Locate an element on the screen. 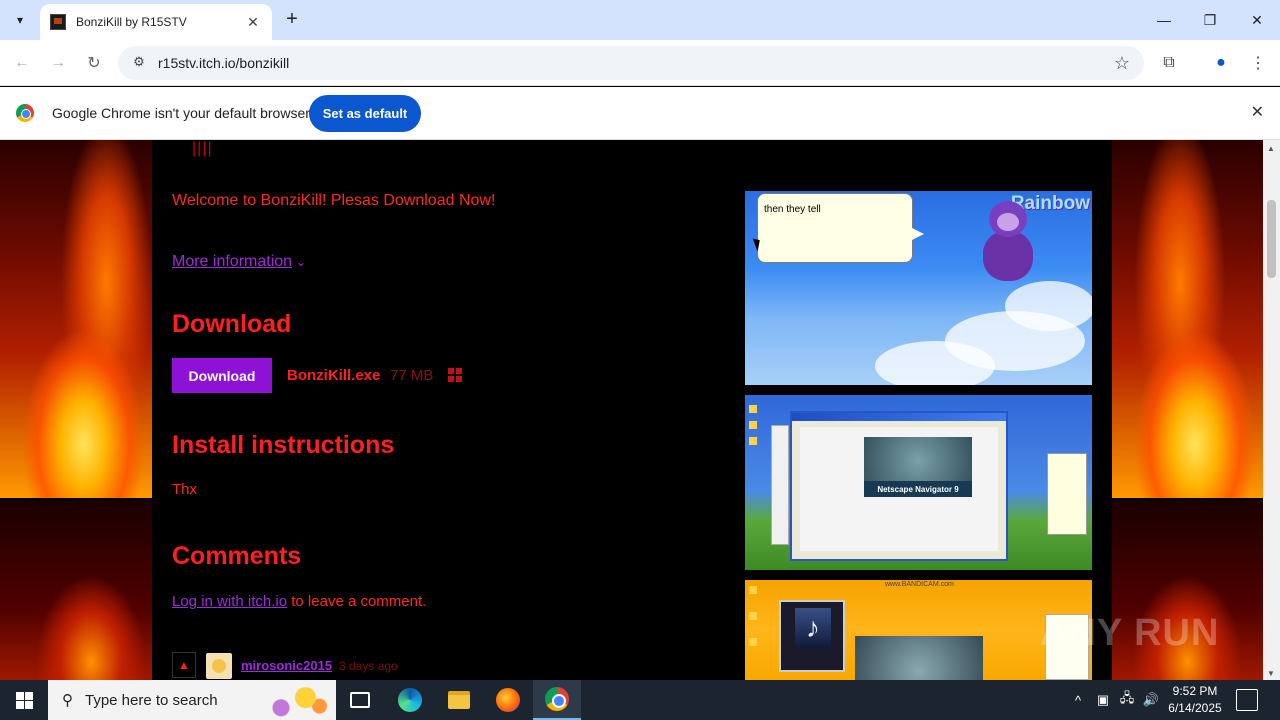 The image size is (1280, 720). more-information-label: More information is located at coordinates (232, 261).